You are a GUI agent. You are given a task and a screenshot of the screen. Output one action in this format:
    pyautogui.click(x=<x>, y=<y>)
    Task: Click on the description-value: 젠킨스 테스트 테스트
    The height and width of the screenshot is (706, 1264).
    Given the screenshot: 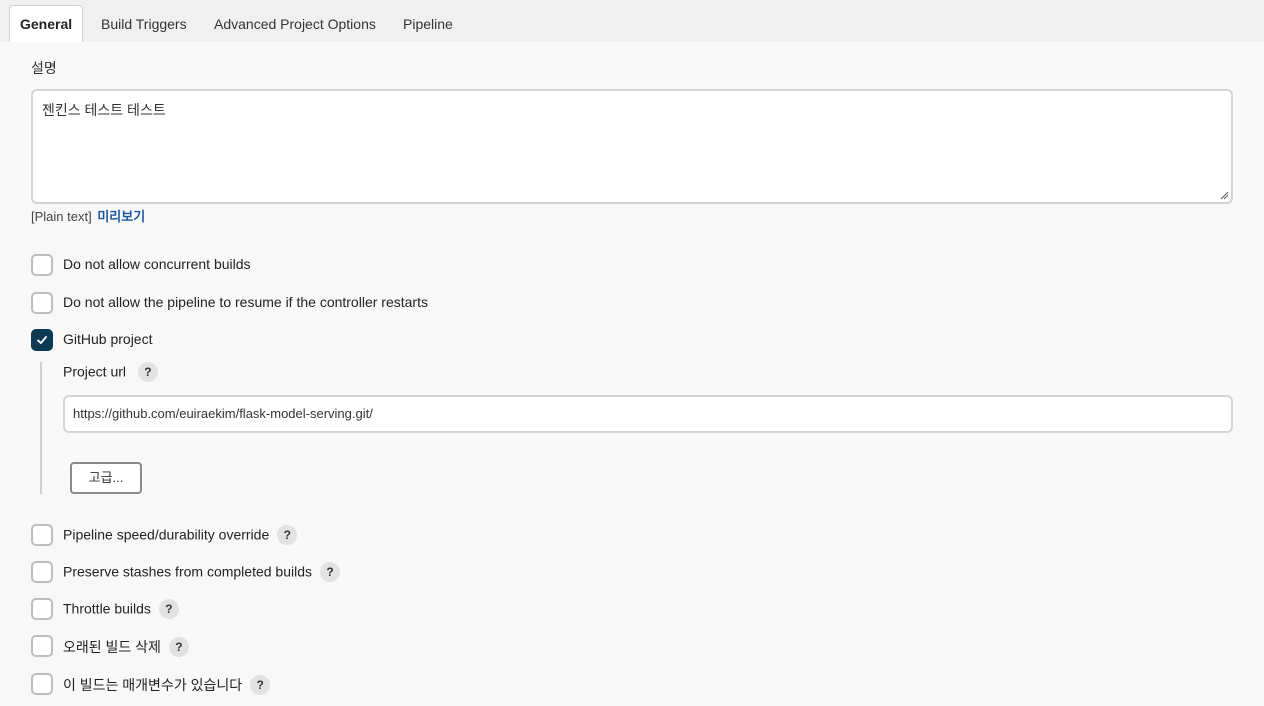 What is the action you would take?
    pyautogui.click(x=104, y=110)
    